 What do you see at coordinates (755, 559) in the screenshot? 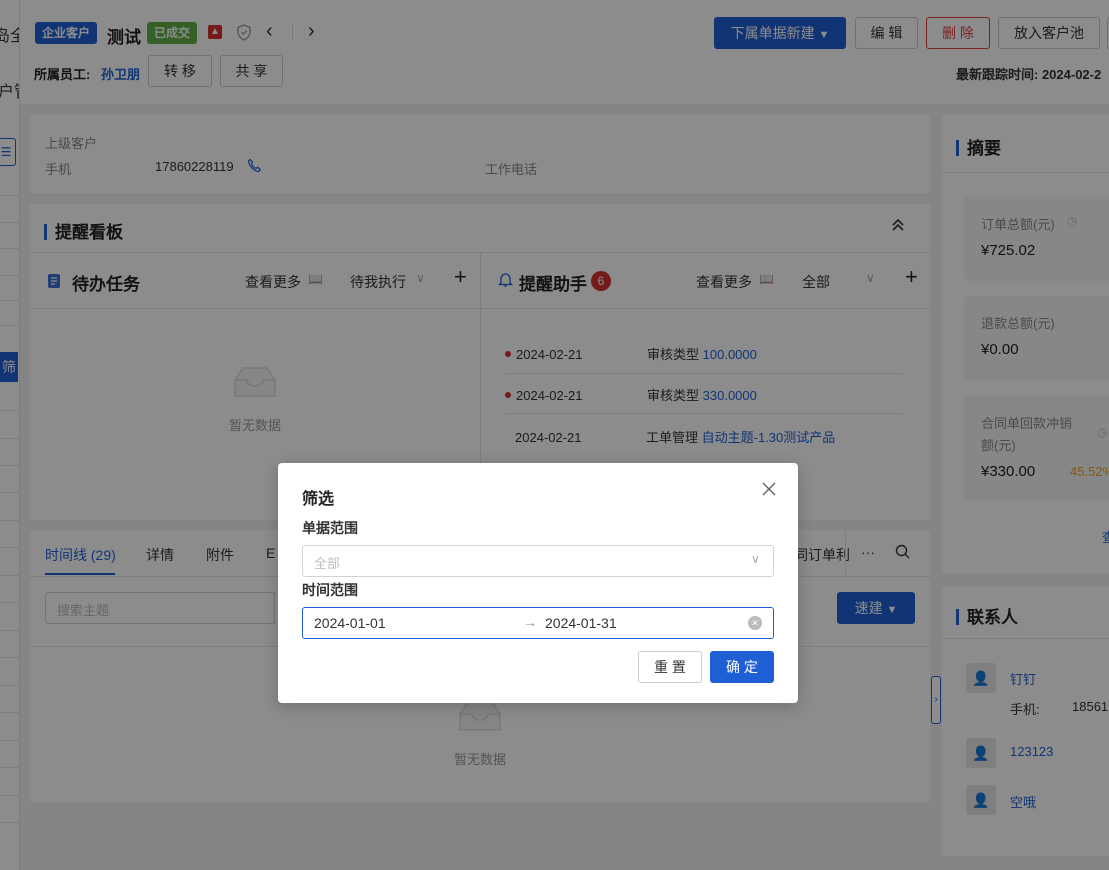
I see `chevron-down-icon: ∨` at bounding box center [755, 559].